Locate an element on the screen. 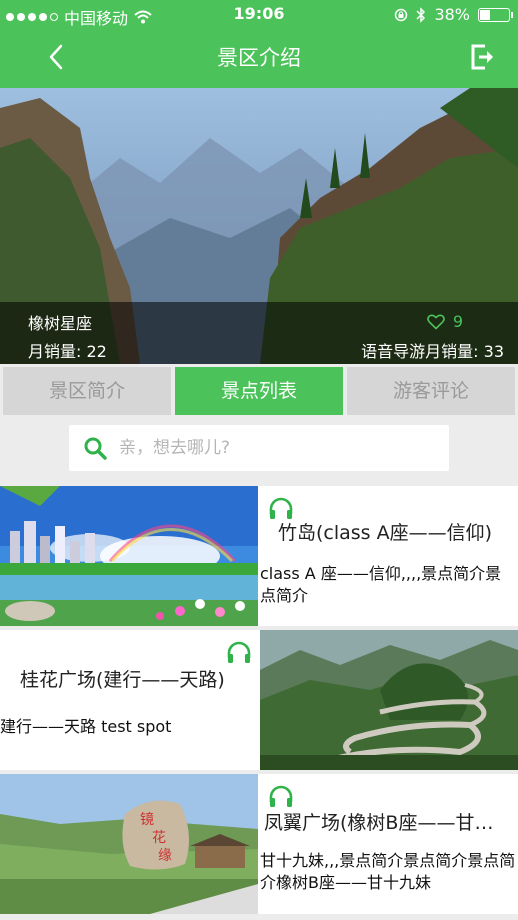 The image size is (518, 920). tab-bar: 景区简介 景点列表 游客评论 is located at coordinates (259, 392).